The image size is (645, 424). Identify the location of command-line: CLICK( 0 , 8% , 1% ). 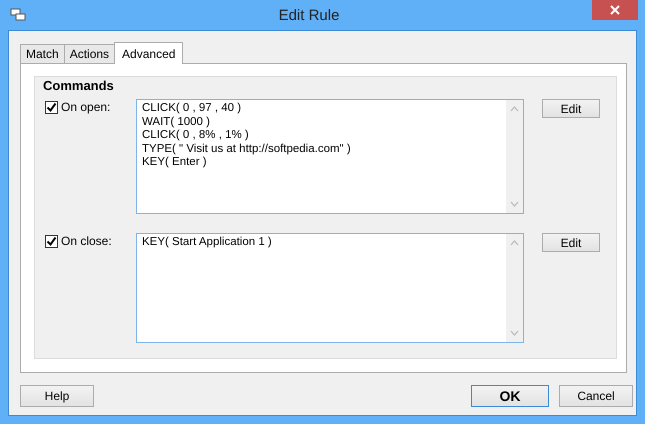
(195, 135).